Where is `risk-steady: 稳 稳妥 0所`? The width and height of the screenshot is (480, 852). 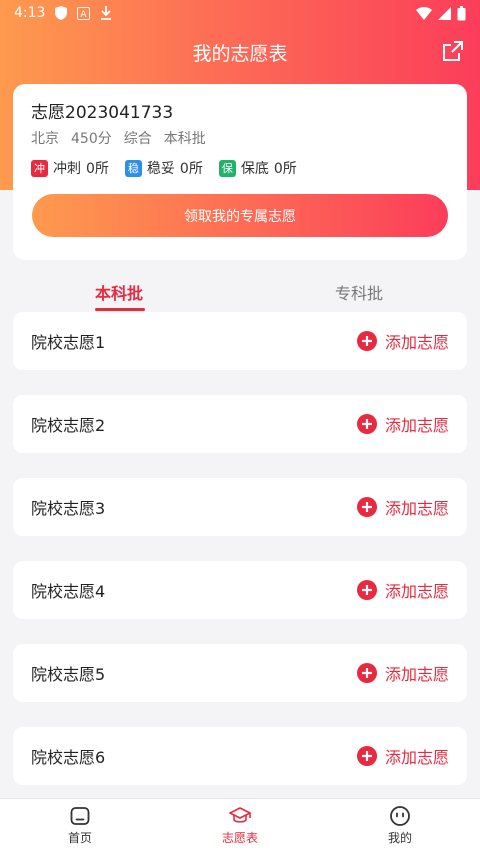 risk-steady: 稳 稳妥 0所 is located at coordinates (163, 168).